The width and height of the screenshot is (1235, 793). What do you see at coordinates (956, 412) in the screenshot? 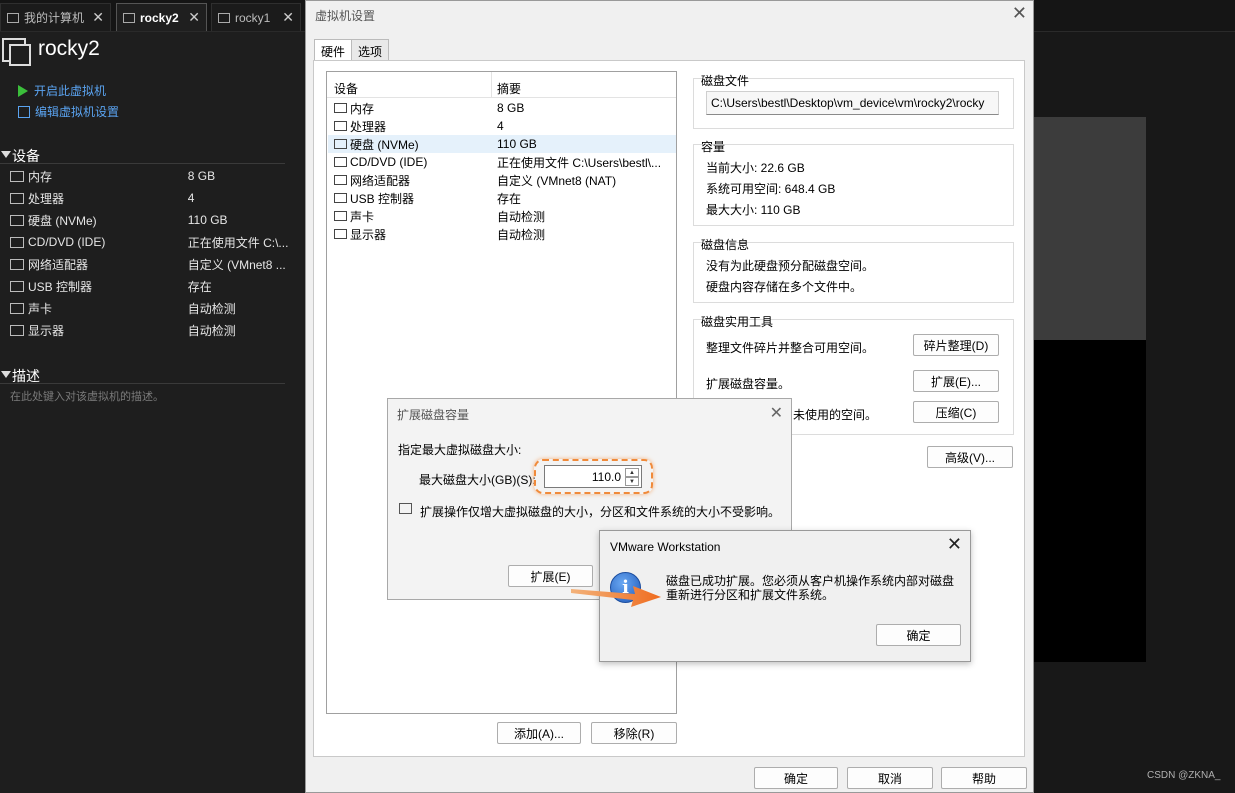
I see `compact-button: 压缩(C)` at bounding box center [956, 412].